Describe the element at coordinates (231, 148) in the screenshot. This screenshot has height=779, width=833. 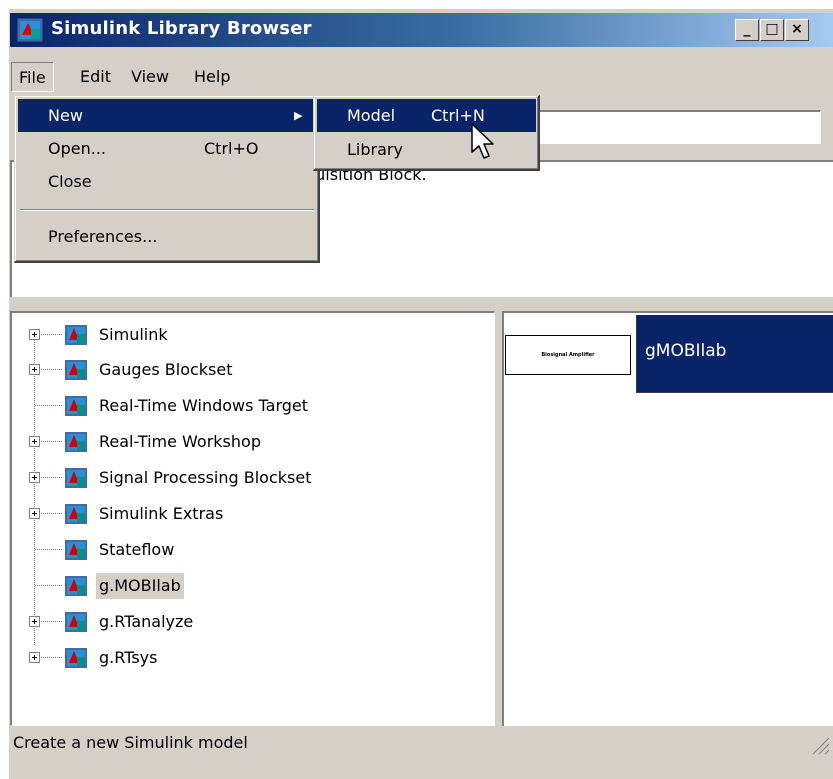
I see `menu-item-shortcut: Ctrl+O` at that location.